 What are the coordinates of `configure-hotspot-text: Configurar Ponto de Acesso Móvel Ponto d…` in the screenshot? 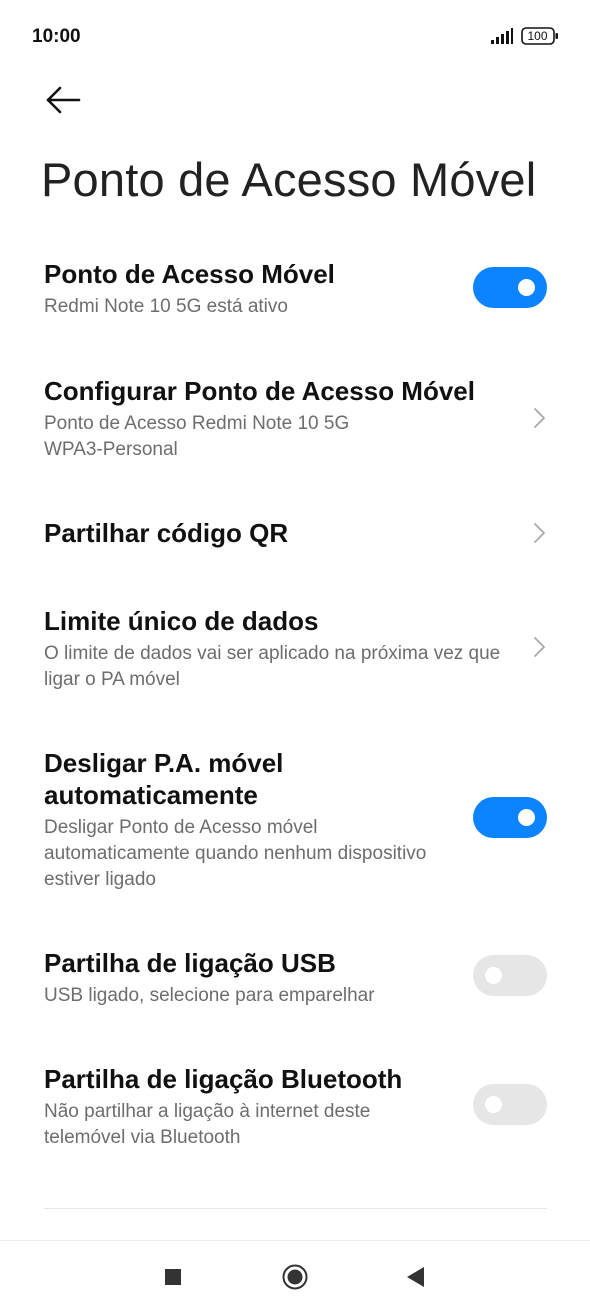 It's located at (274, 419).